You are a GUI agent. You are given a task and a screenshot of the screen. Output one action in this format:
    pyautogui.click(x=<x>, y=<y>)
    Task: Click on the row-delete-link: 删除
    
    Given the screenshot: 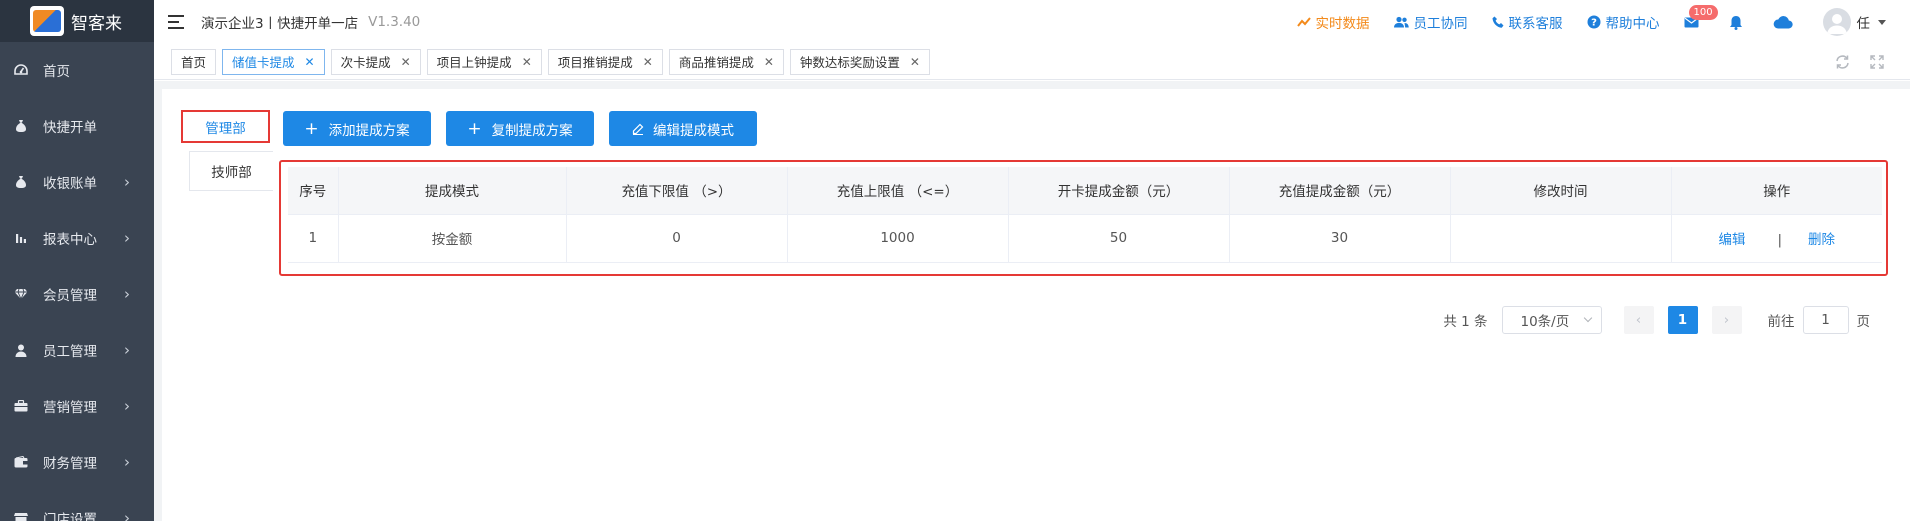 What is the action you would take?
    pyautogui.click(x=1821, y=240)
    